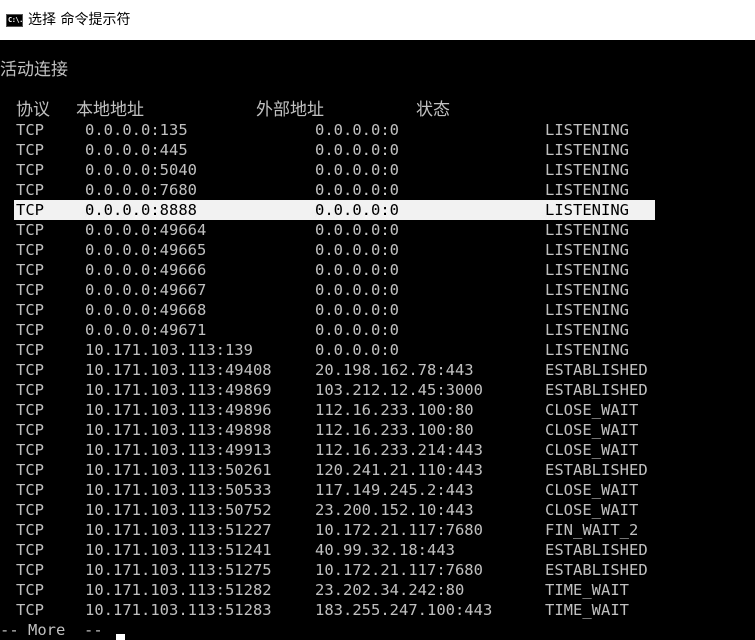 This screenshot has width=755, height=640. What do you see at coordinates (178, 490) in the screenshot?
I see `local-address-cell: 10.171.103.113:50533` at bounding box center [178, 490].